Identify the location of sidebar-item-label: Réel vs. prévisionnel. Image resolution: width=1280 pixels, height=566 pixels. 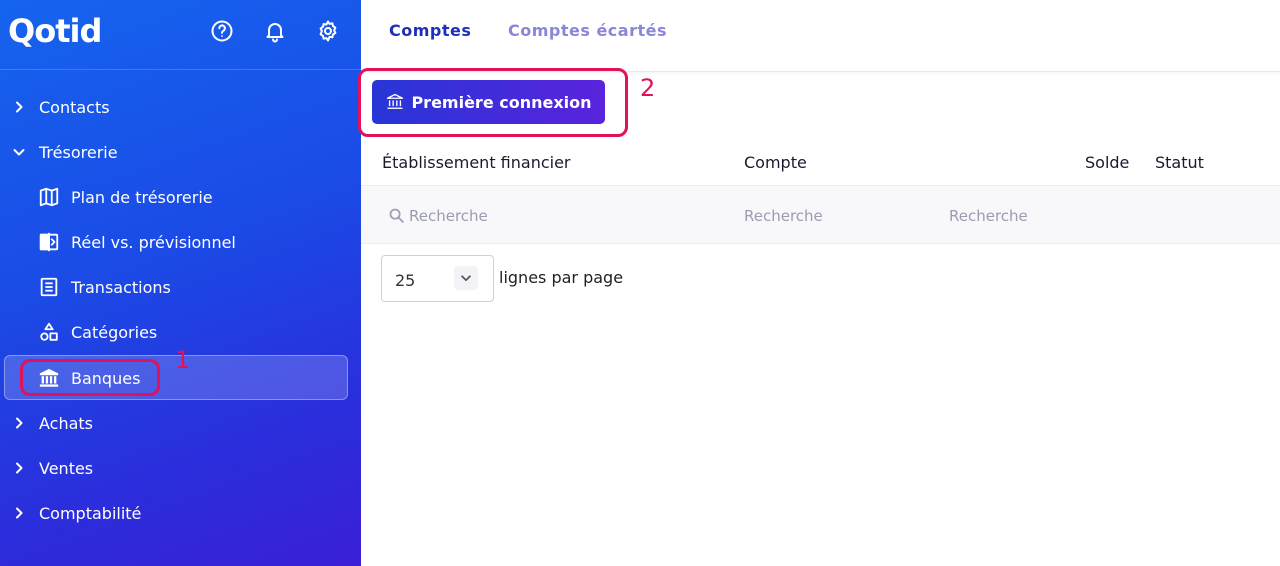
(153, 242).